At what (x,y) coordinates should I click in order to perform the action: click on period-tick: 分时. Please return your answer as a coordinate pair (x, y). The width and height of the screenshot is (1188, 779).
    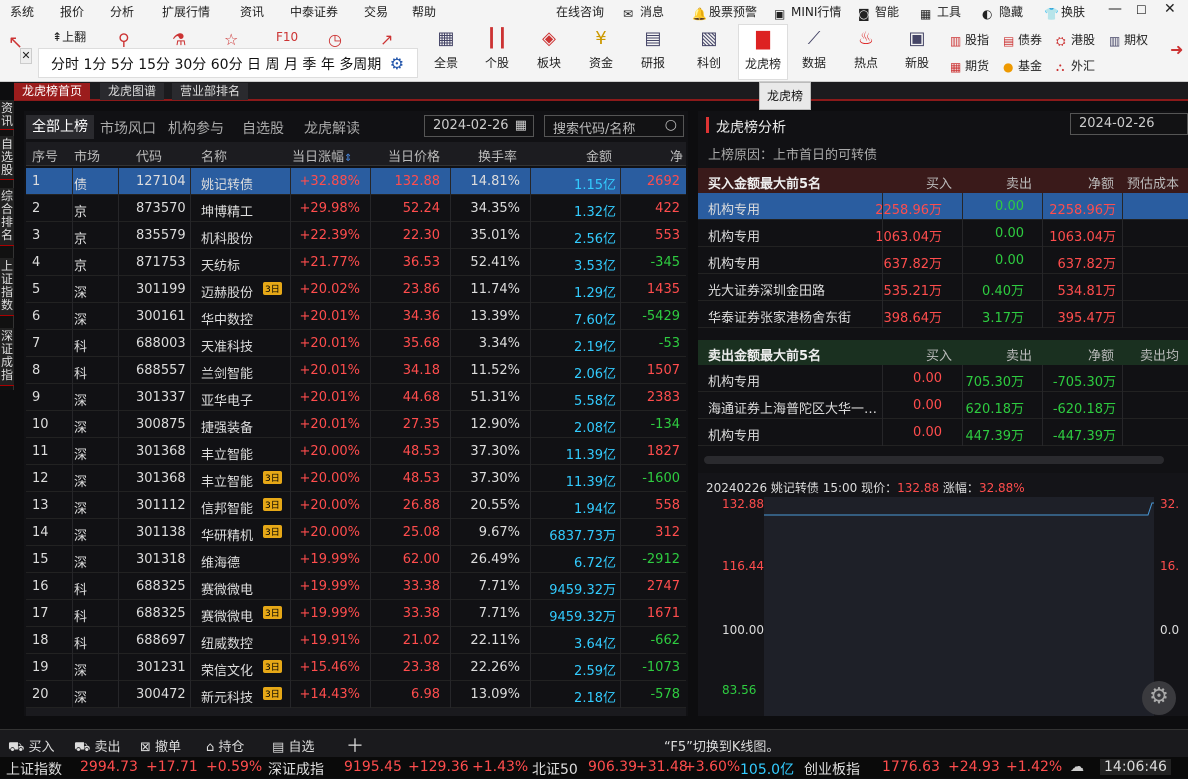
    Looking at the image, I should click on (65, 65).